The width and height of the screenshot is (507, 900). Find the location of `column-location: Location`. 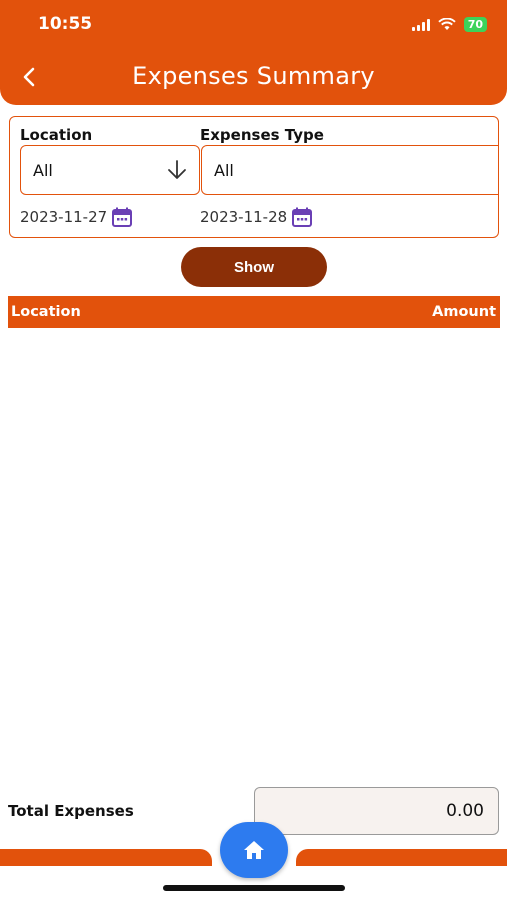

column-location: Location is located at coordinates (46, 312).